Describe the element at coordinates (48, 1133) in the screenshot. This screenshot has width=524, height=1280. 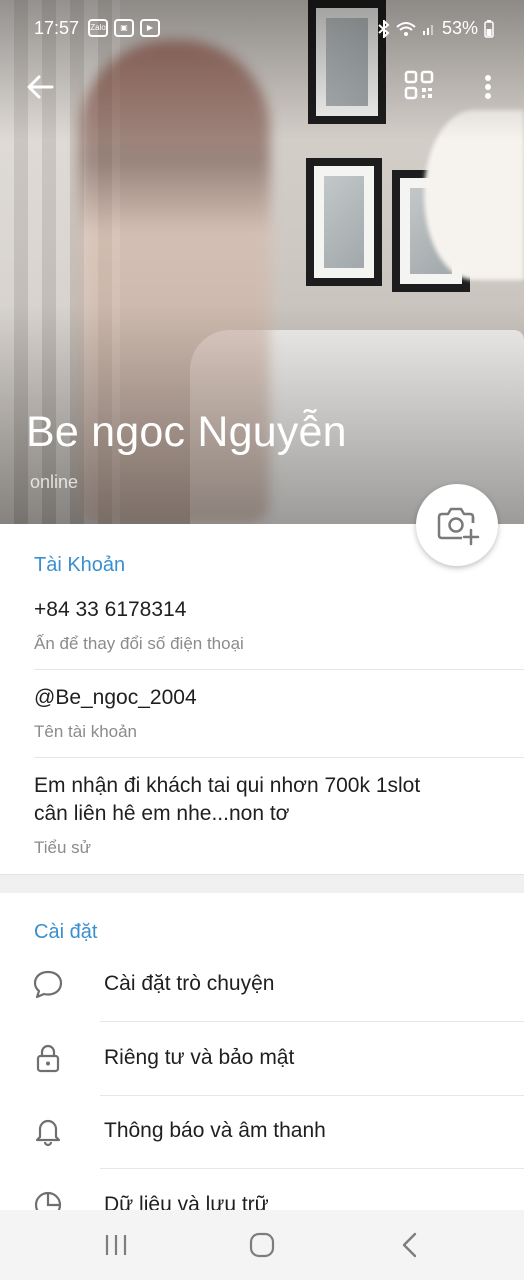
I see `bell-icon` at that location.